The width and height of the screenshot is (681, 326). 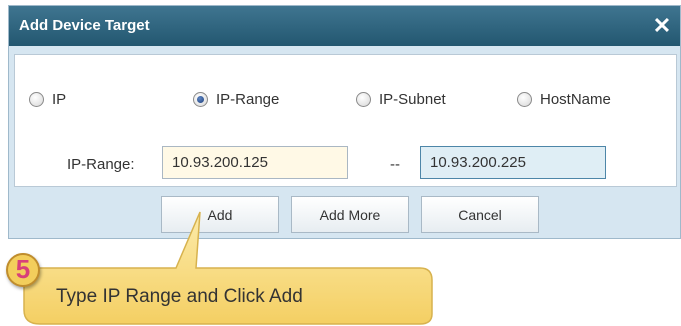 What do you see at coordinates (23, 269) in the screenshot?
I see `step-number: 5` at bounding box center [23, 269].